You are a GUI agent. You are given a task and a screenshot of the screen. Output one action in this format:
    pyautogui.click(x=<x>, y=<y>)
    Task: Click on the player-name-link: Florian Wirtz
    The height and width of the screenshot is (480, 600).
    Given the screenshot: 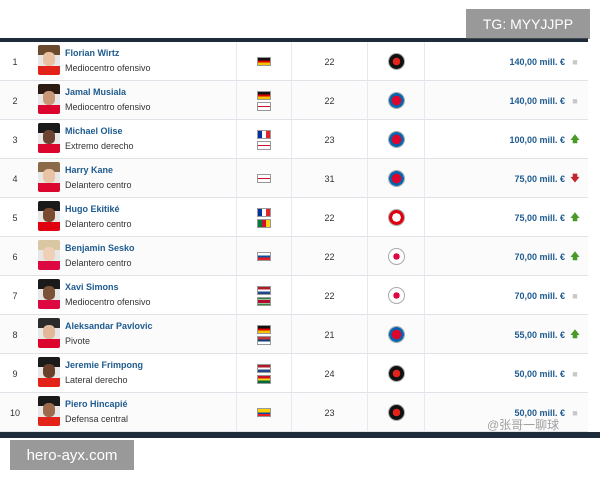 What is the action you would take?
    pyautogui.click(x=92, y=53)
    